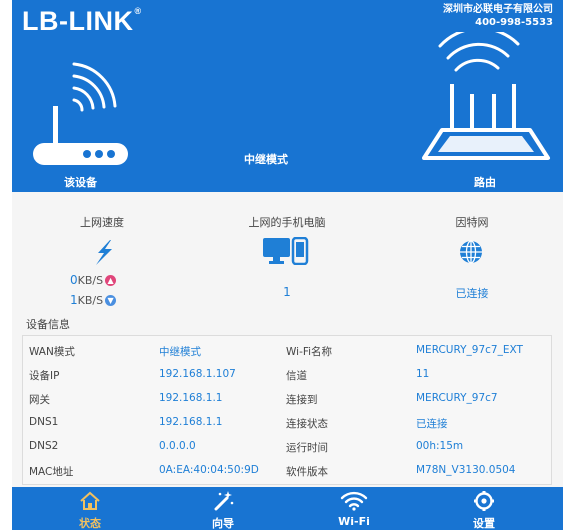 The image size is (576, 531). I want to click on computer-phone-icon, so click(286, 251).